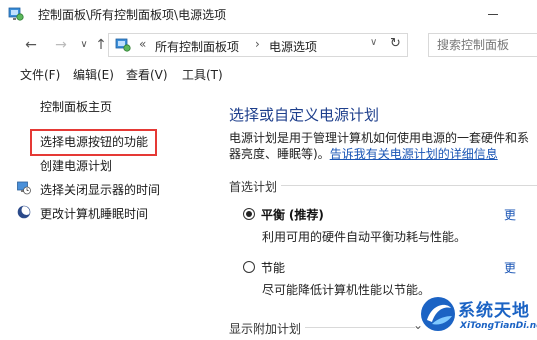 The height and width of the screenshot is (340, 537). I want to click on refresh-icon: ↻, so click(395, 43).